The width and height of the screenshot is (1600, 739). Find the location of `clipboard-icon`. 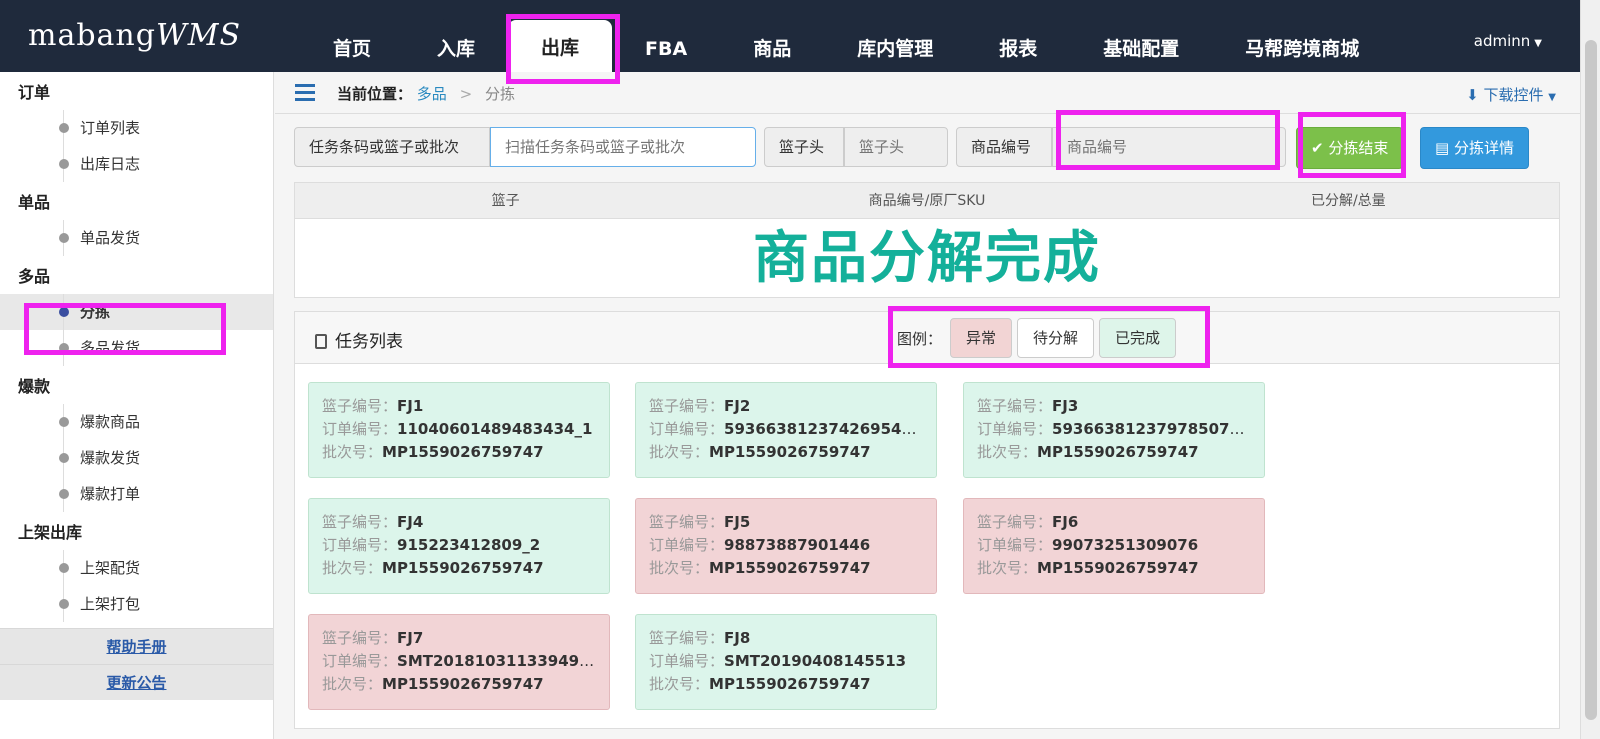

clipboard-icon is located at coordinates (321, 341).